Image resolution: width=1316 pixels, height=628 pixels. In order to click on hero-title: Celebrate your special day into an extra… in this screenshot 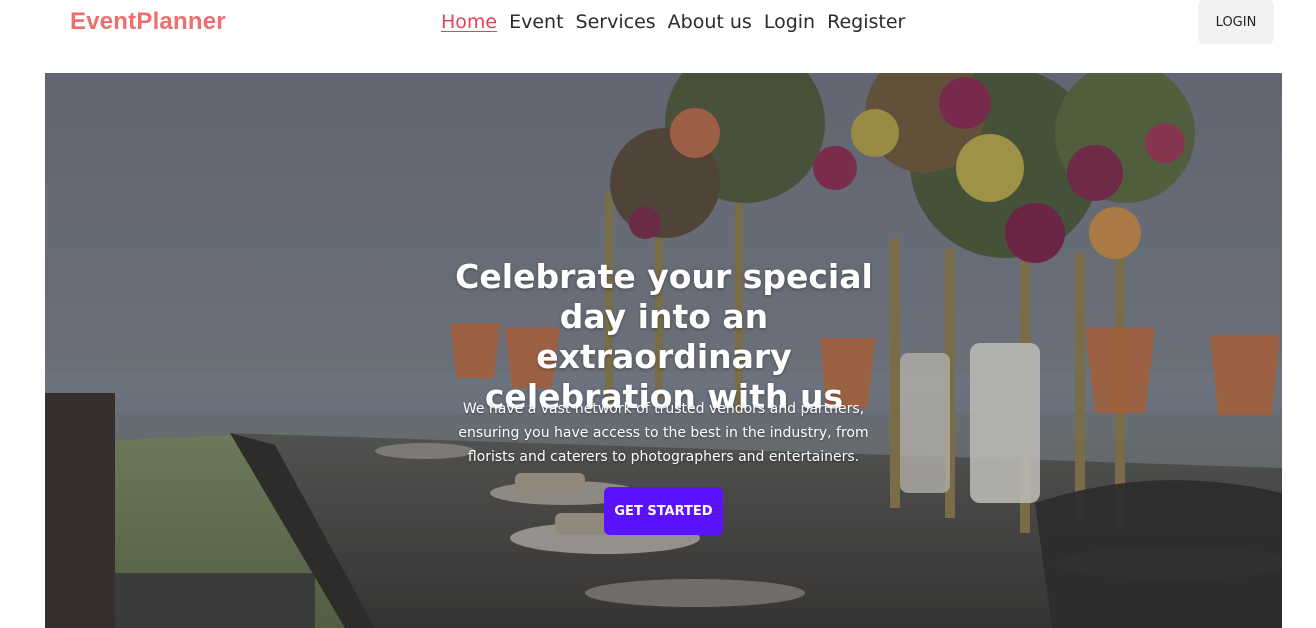, I will do `click(664, 336)`.